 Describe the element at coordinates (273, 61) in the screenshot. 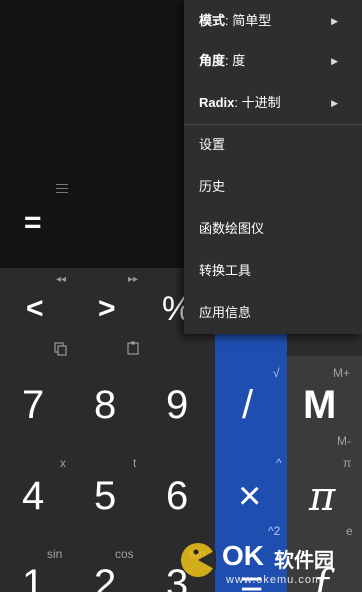

I see `menu-item-angle: 角度: 度 ▶` at that location.